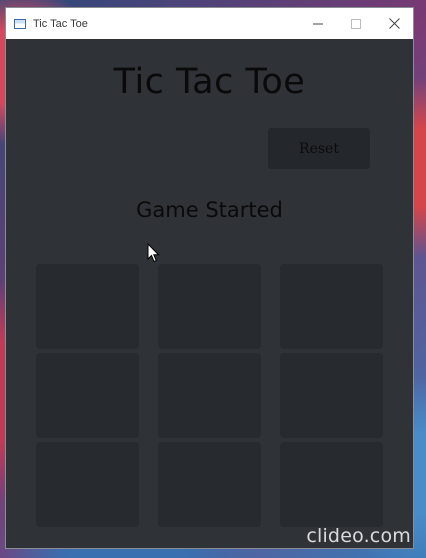 The height and width of the screenshot is (558, 426). I want to click on minimize-button, so click(318, 23).